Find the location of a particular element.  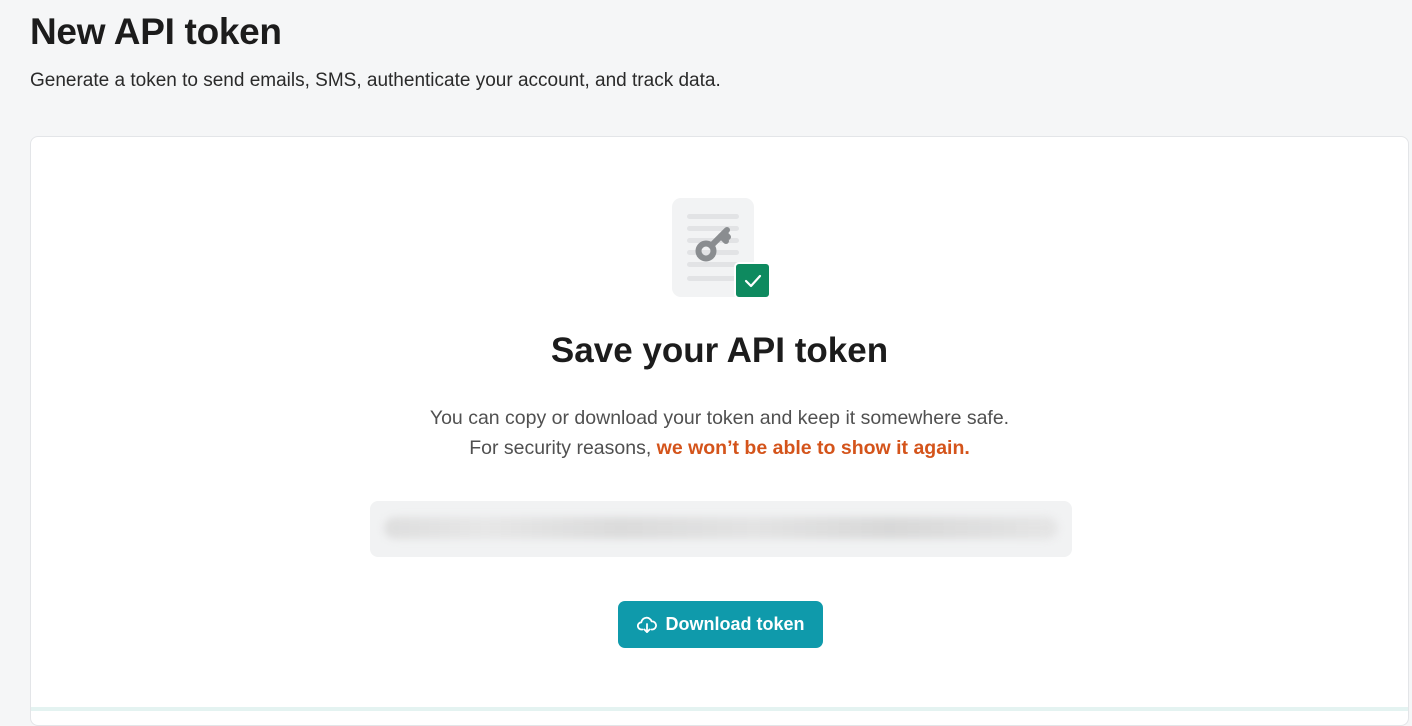

download-token-label: Download token is located at coordinates (735, 624).